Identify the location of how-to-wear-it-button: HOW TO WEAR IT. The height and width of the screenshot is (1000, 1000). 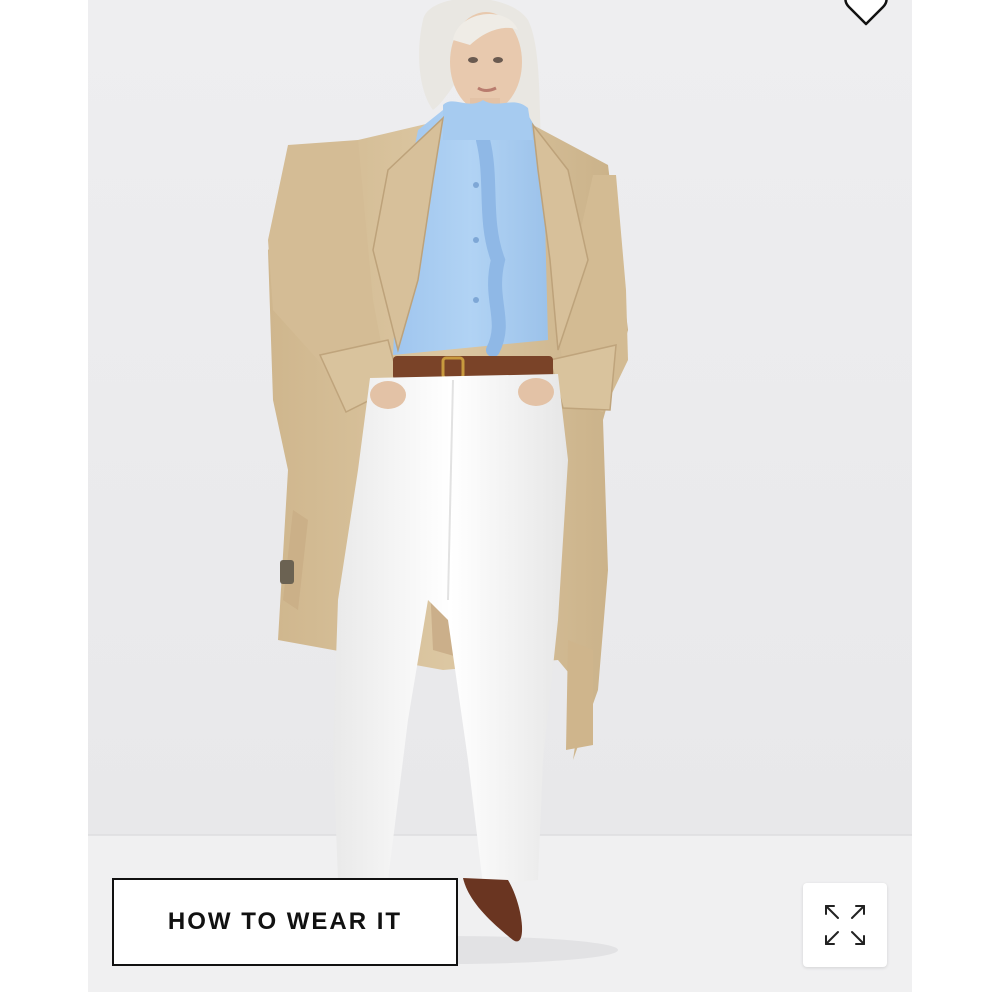
(285, 922).